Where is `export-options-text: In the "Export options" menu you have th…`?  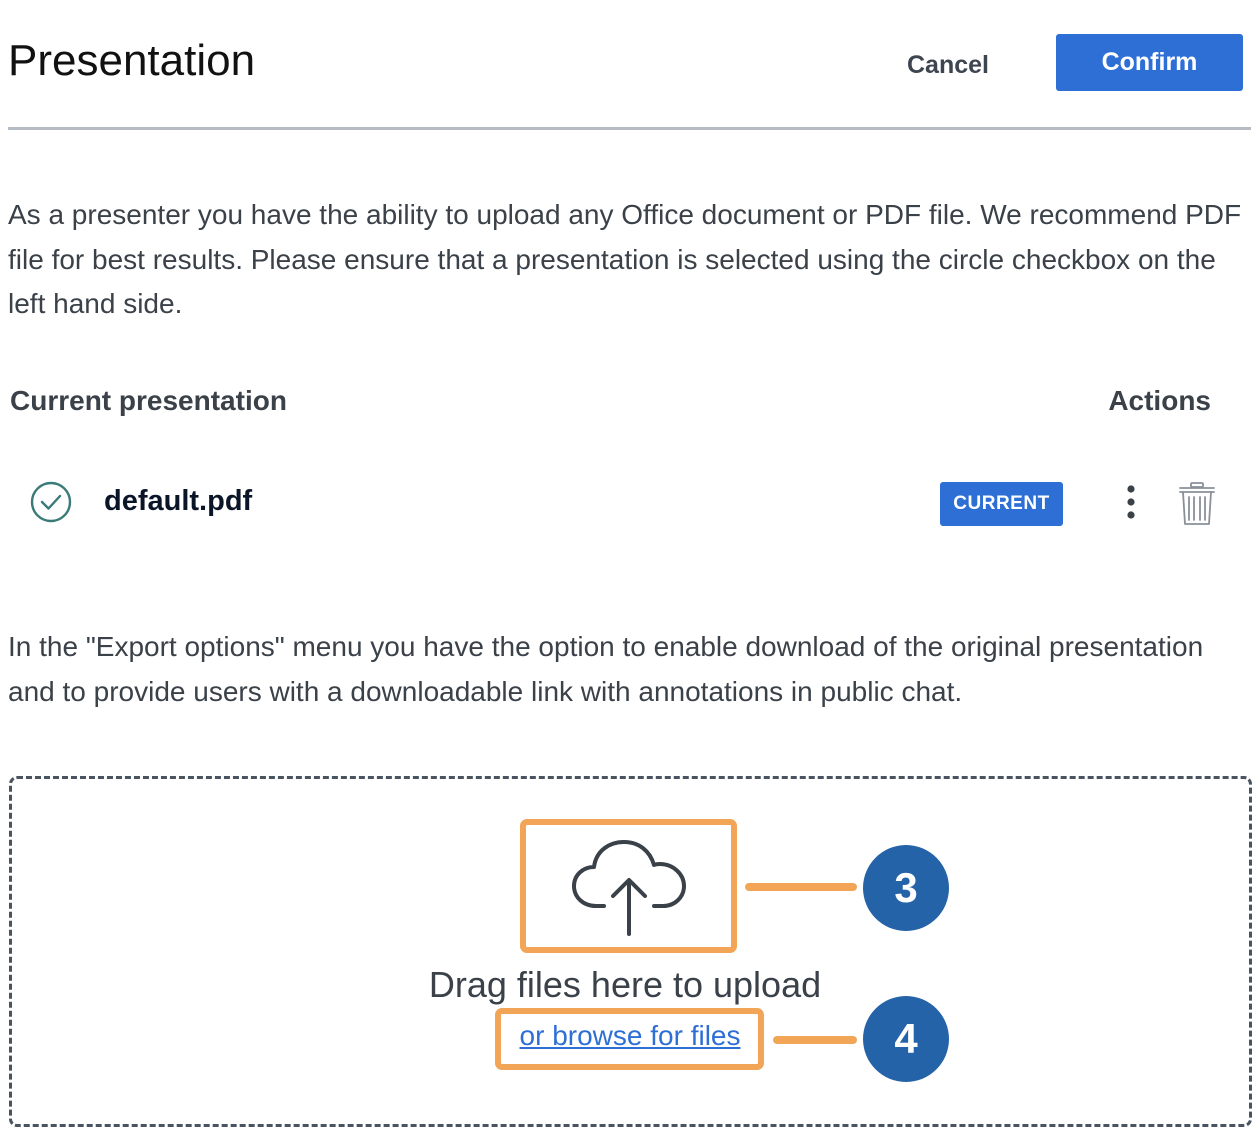 export-options-text: In the "Export options" menu you have th… is located at coordinates (606, 669).